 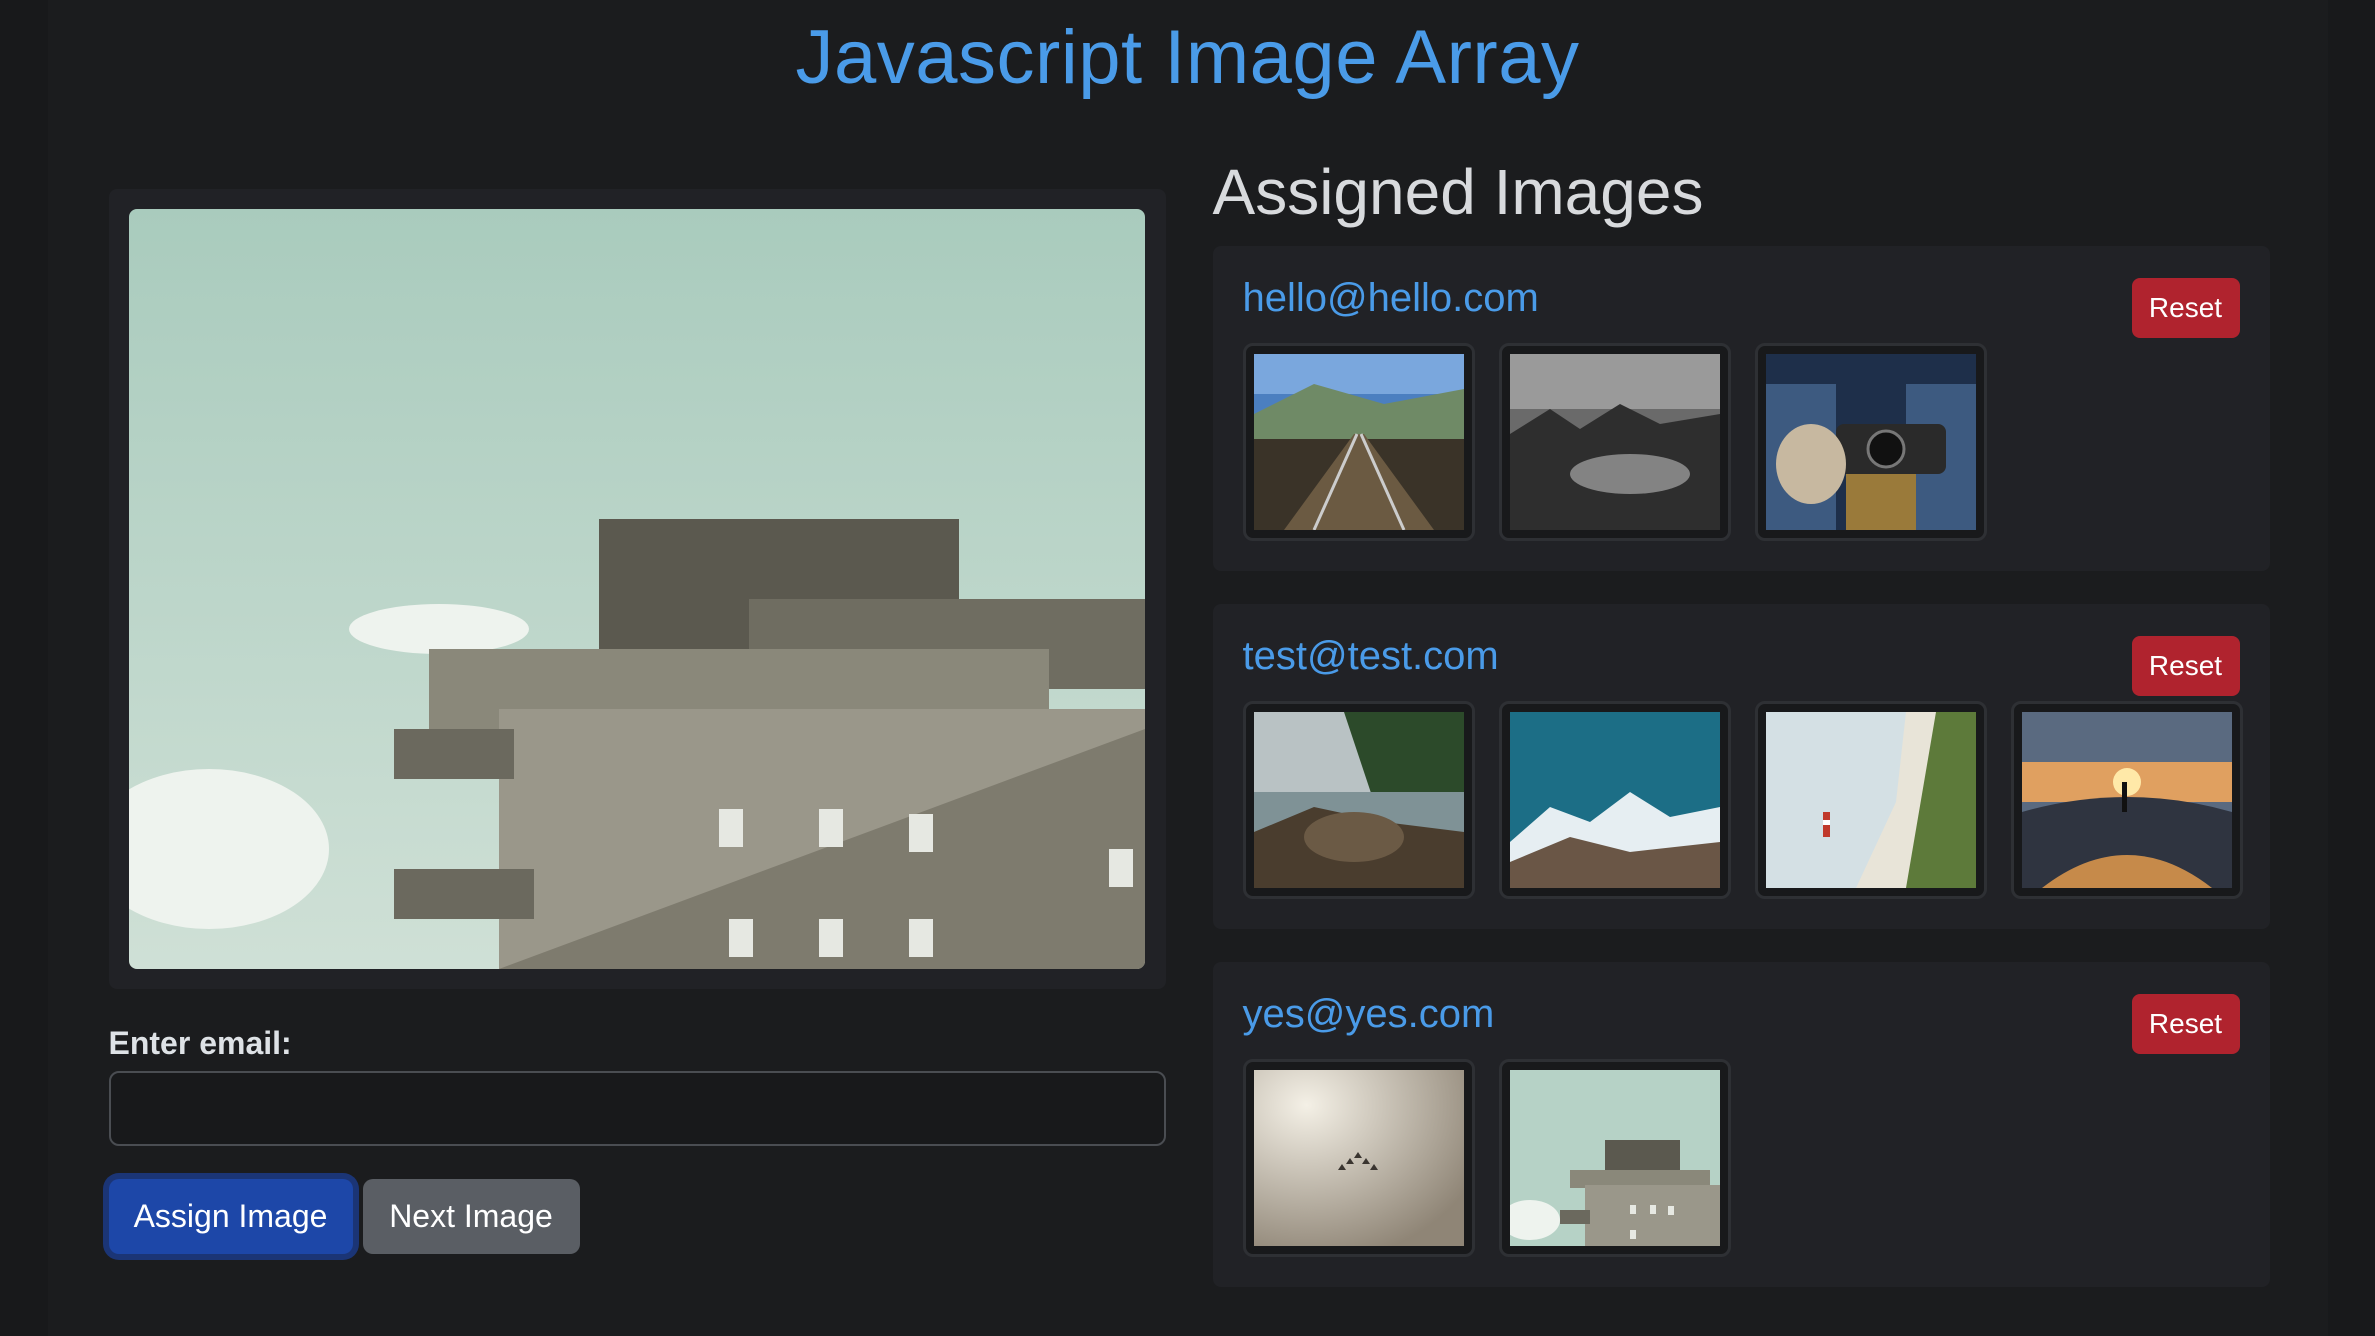 I want to click on email-input, so click(x=637, y=1108).